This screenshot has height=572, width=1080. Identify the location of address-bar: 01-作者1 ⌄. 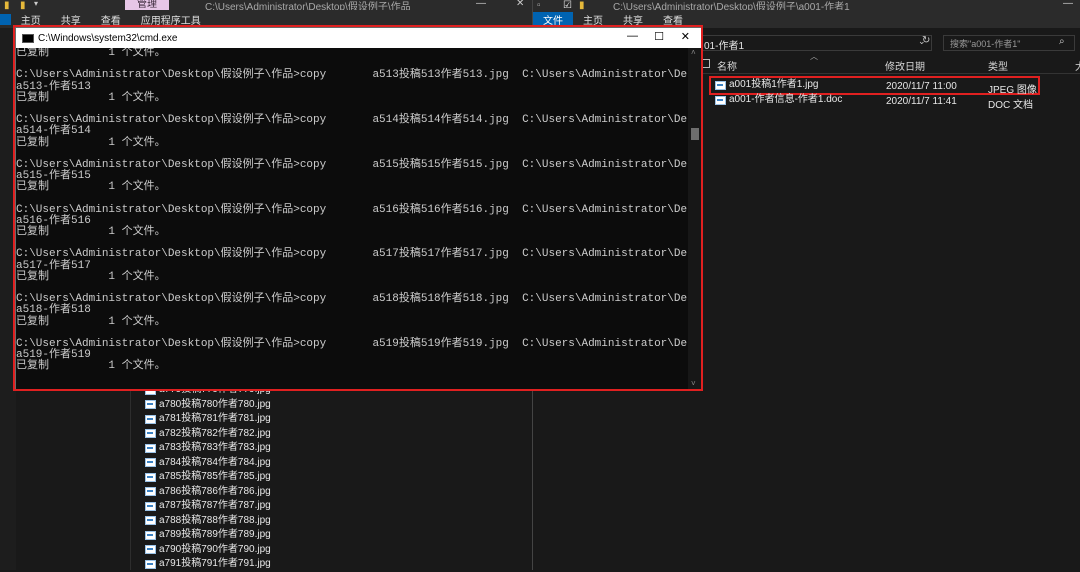
(816, 43).